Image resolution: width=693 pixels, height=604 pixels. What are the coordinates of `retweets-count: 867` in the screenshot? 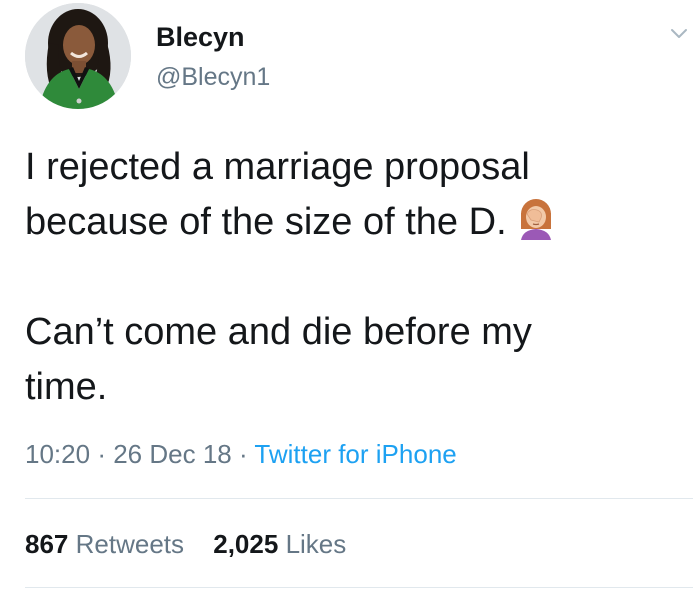 It's located at (47, 544).